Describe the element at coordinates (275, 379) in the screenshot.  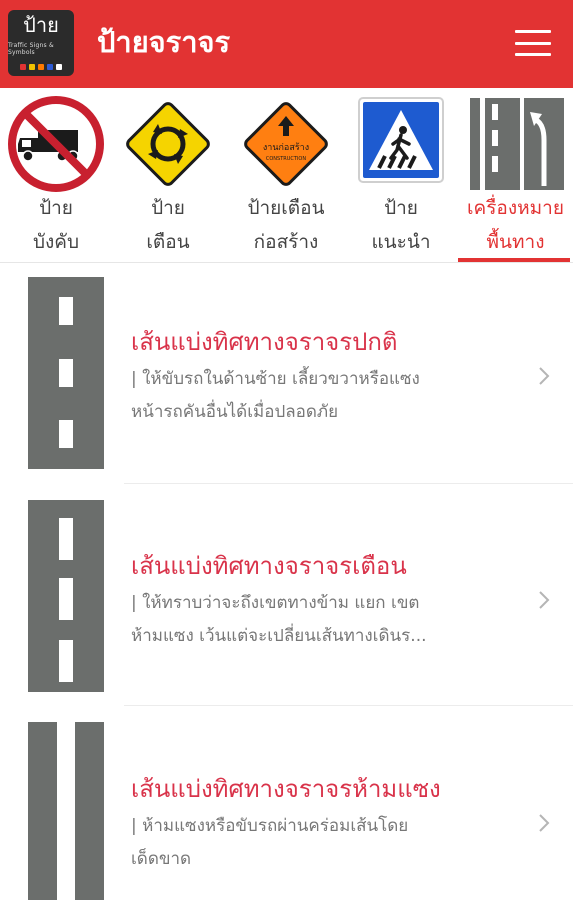
I see `list-item-description-line1: | ให้ขับรถในด้านซ้าย เลี้ยวขวาหรือแซง` at that location.